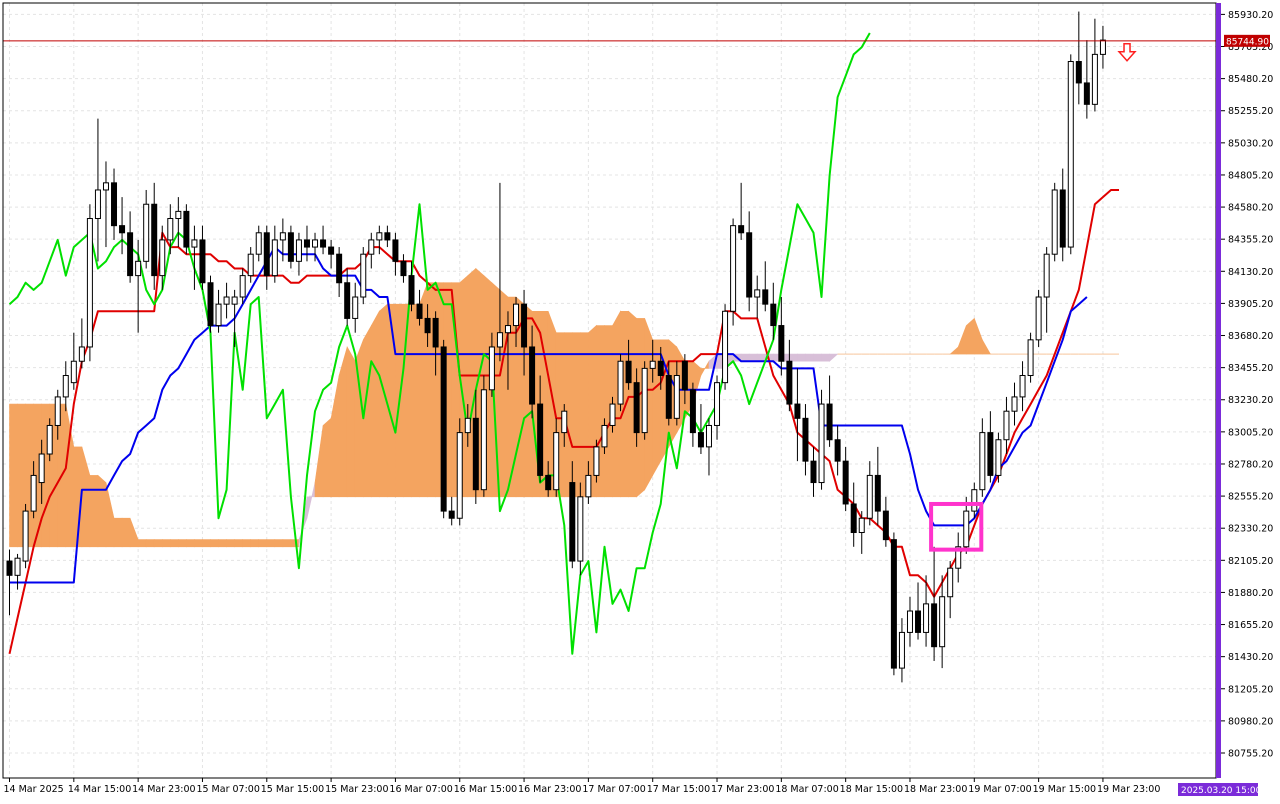 The height and width of the screenshot is (804, 1280). I want to click on y-tick-label: 81880.20, so click(1250, 593).